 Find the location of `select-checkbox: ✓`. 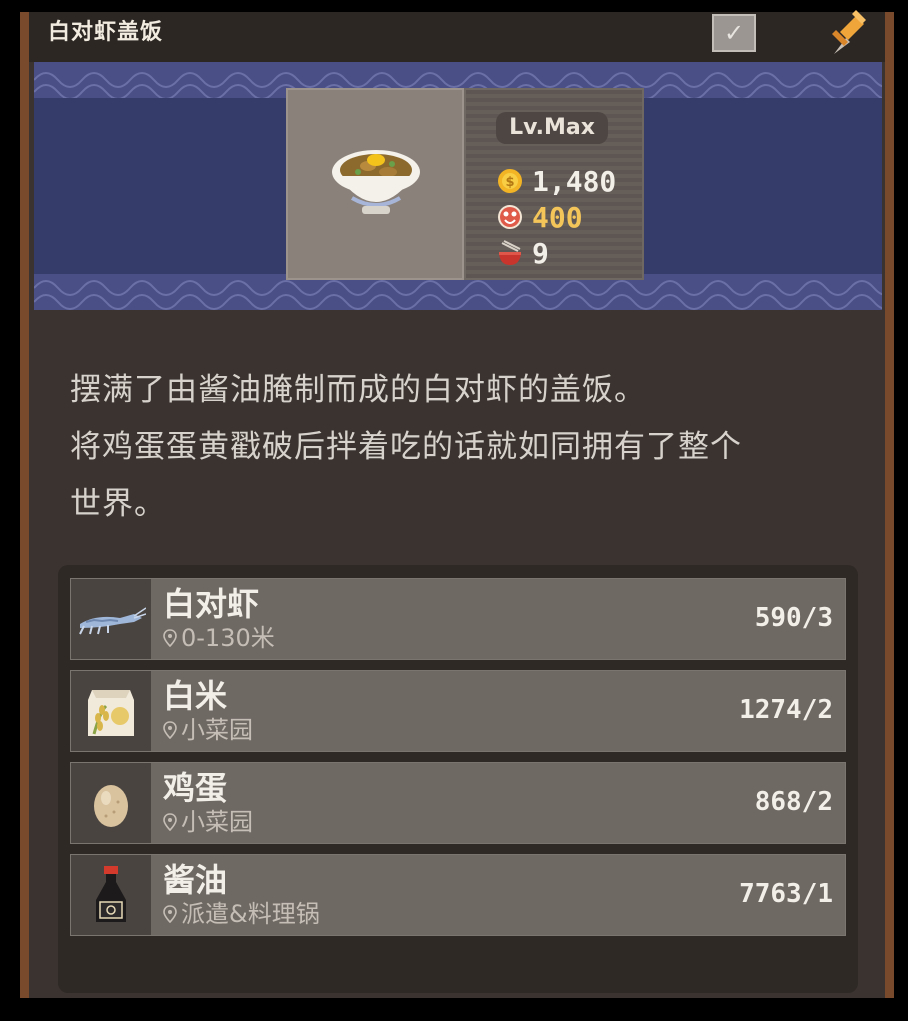

select-checkbox: ✓ is located at coordinates (734, 33).